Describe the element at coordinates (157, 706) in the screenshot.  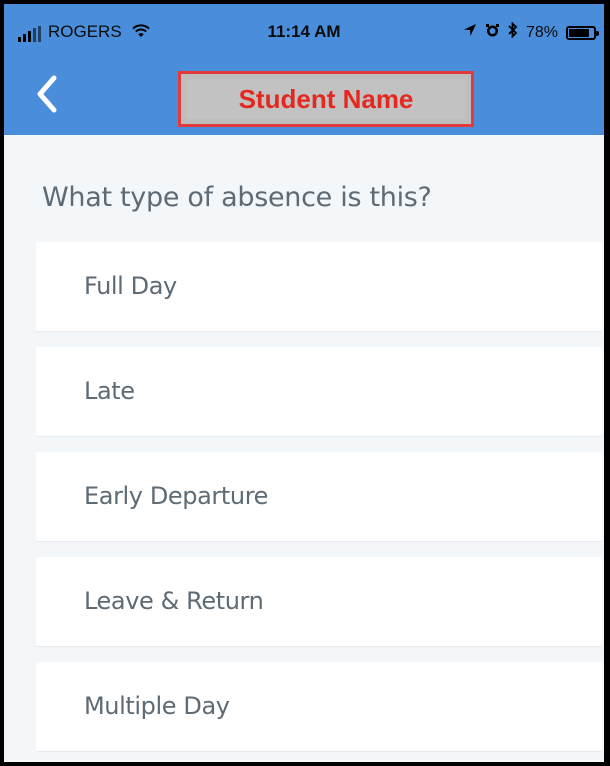
I see `option-label: Multiple Day` at that location.